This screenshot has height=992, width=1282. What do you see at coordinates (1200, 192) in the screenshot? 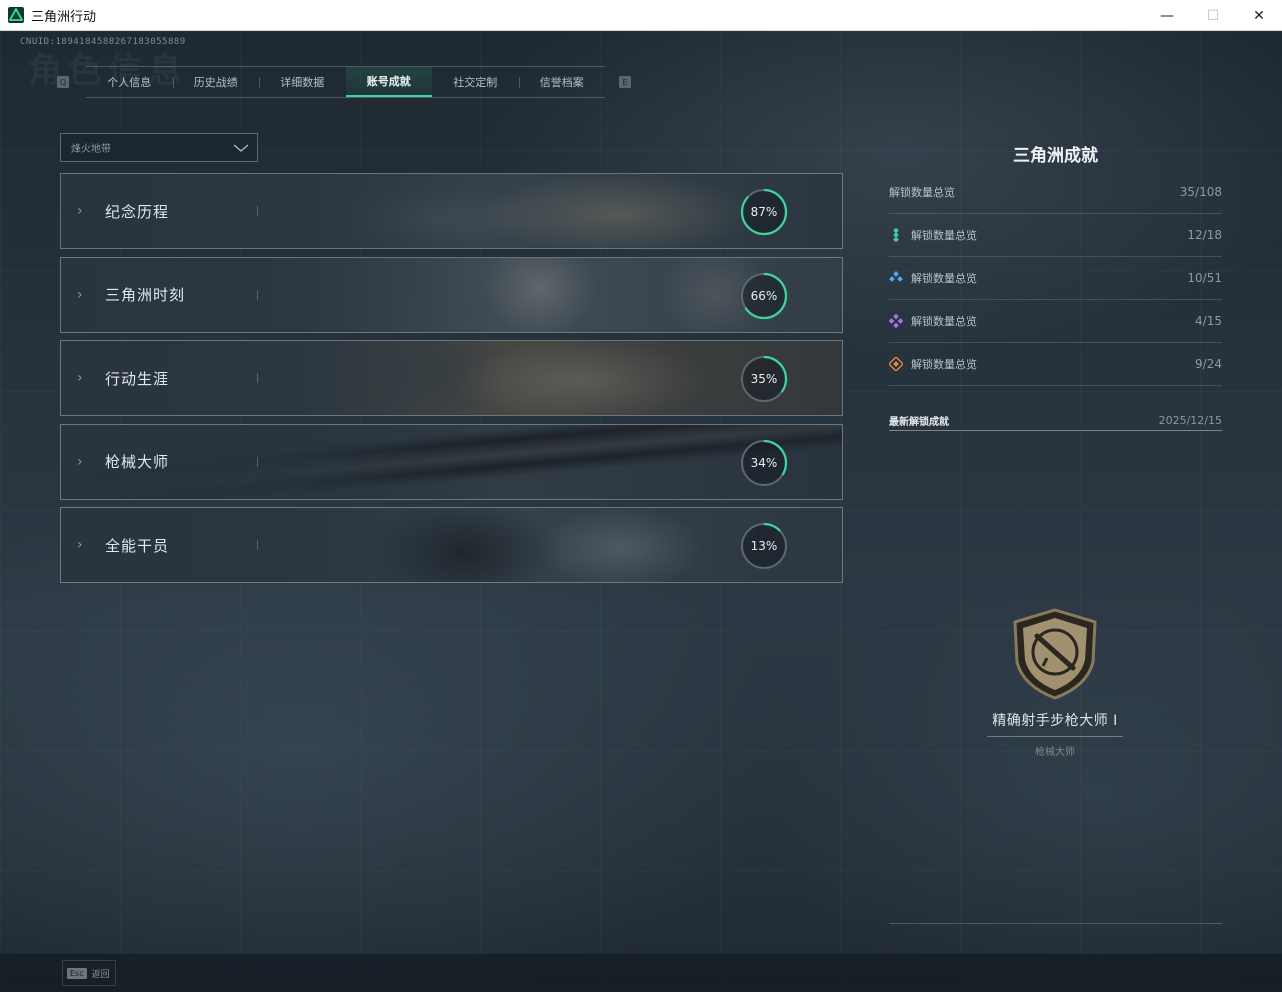
I see `stat-value: 35/108` at bounding box center [1200, 192].